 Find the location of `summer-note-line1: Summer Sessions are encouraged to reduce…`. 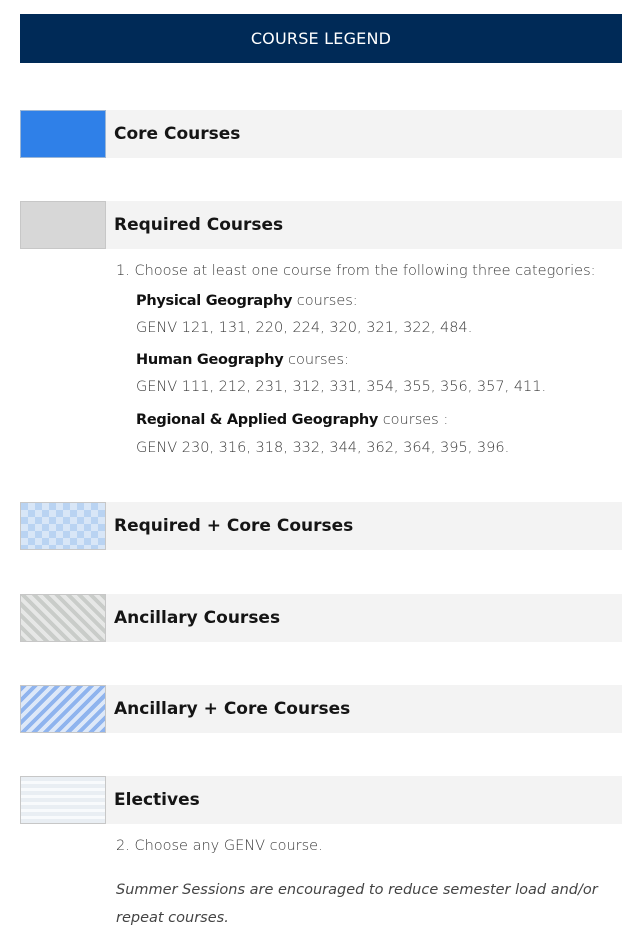

summer-note-line1: Summer Sessions are encouraged to reduce… is located at coordinates (357, 890).